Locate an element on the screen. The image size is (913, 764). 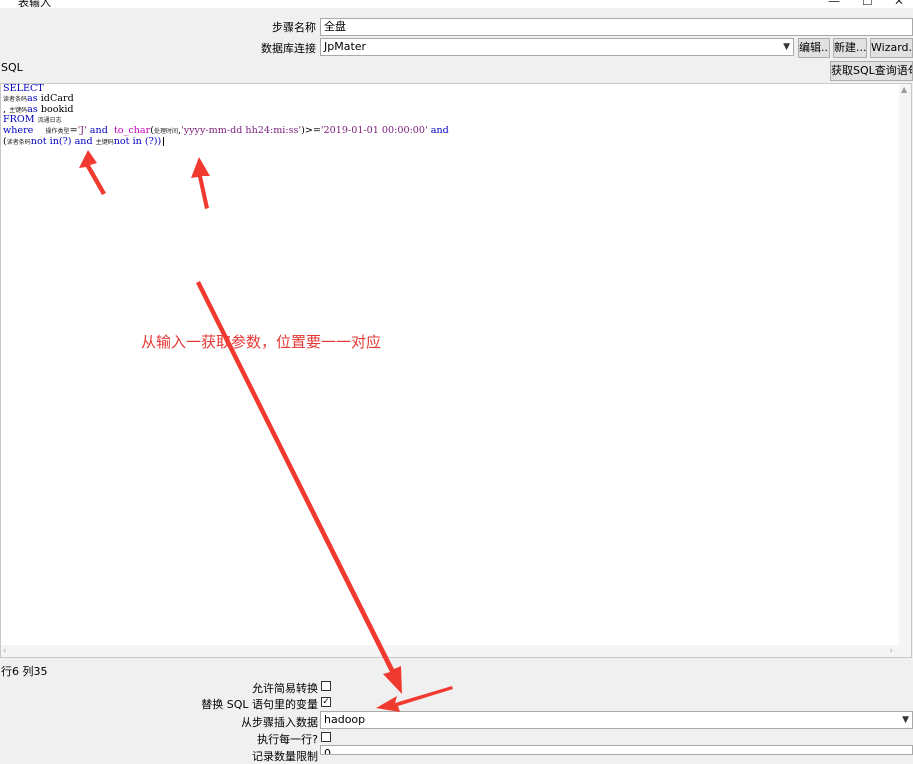
sql-alias: bookid is located at coordinates (57, 109).